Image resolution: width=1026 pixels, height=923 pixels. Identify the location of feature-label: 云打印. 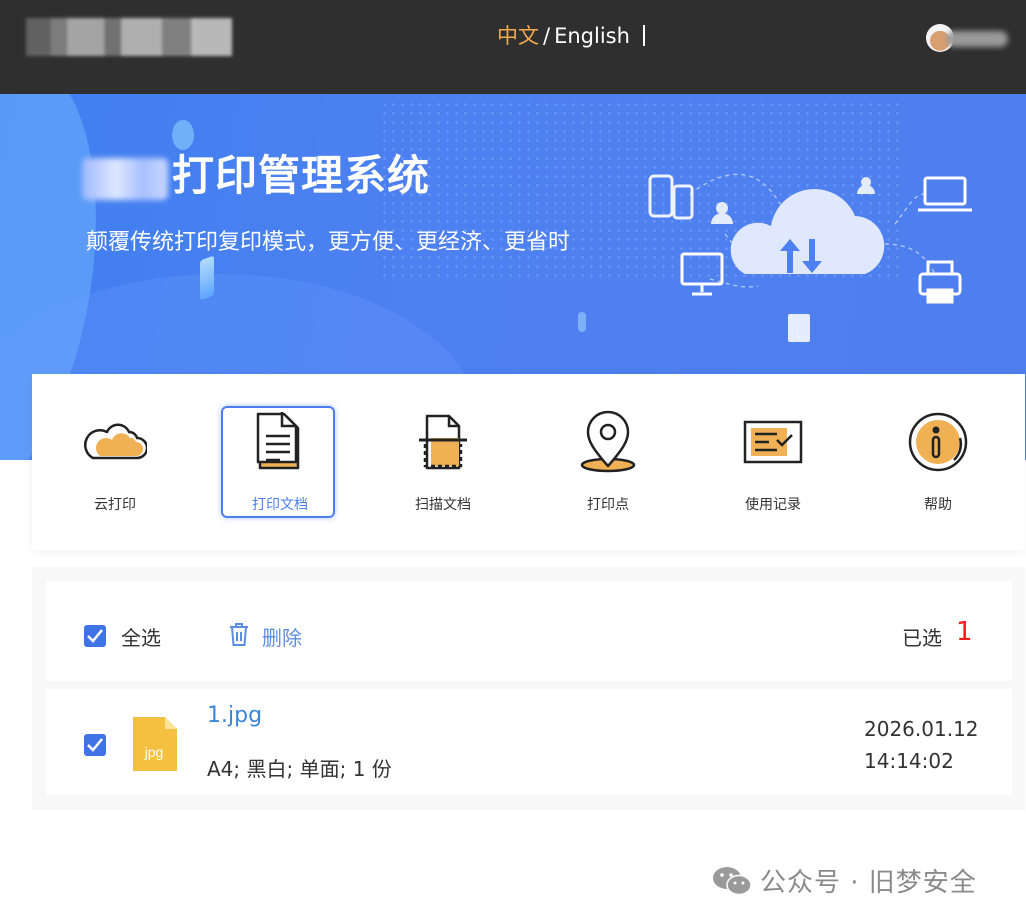
(115, 505).